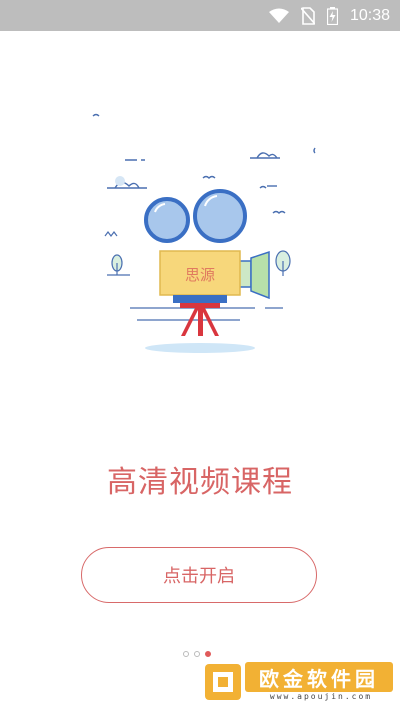 The image size is (400, 711). I want to click on watermark: 欧金软件园 www.apoujin.com, so click(300, 684).